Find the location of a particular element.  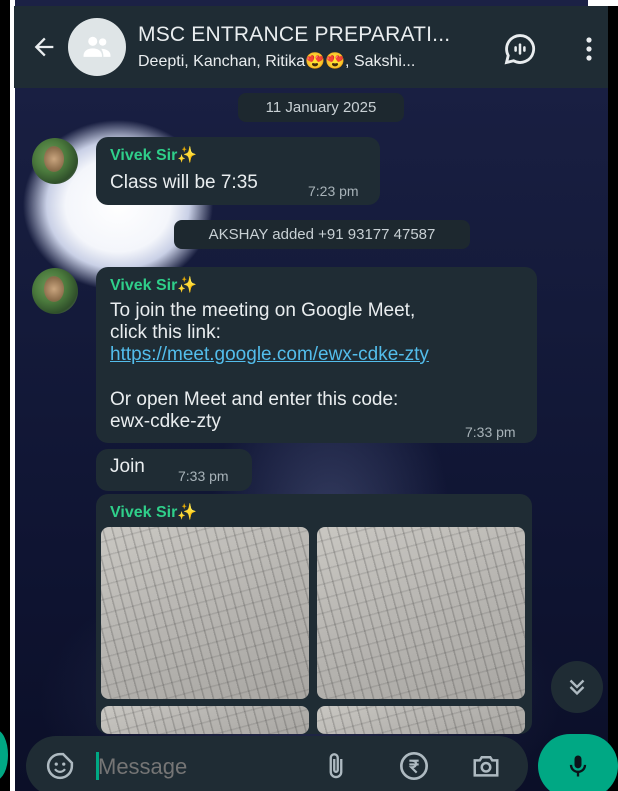

more-vertical-icon is located at coordinates (589, 49).